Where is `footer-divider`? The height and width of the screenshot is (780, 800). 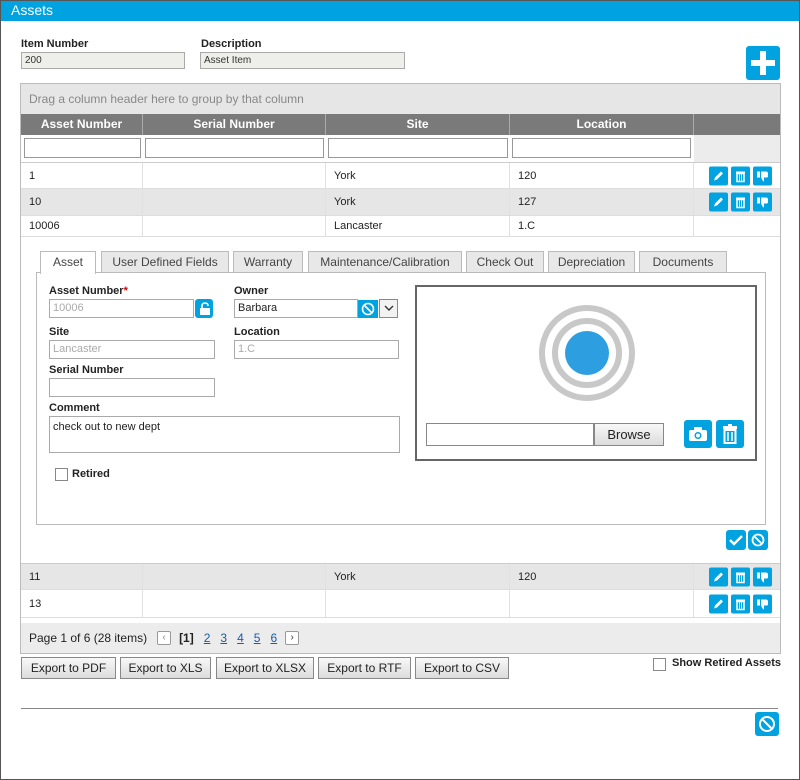 footer-divider is located at coordinates (399, 708).